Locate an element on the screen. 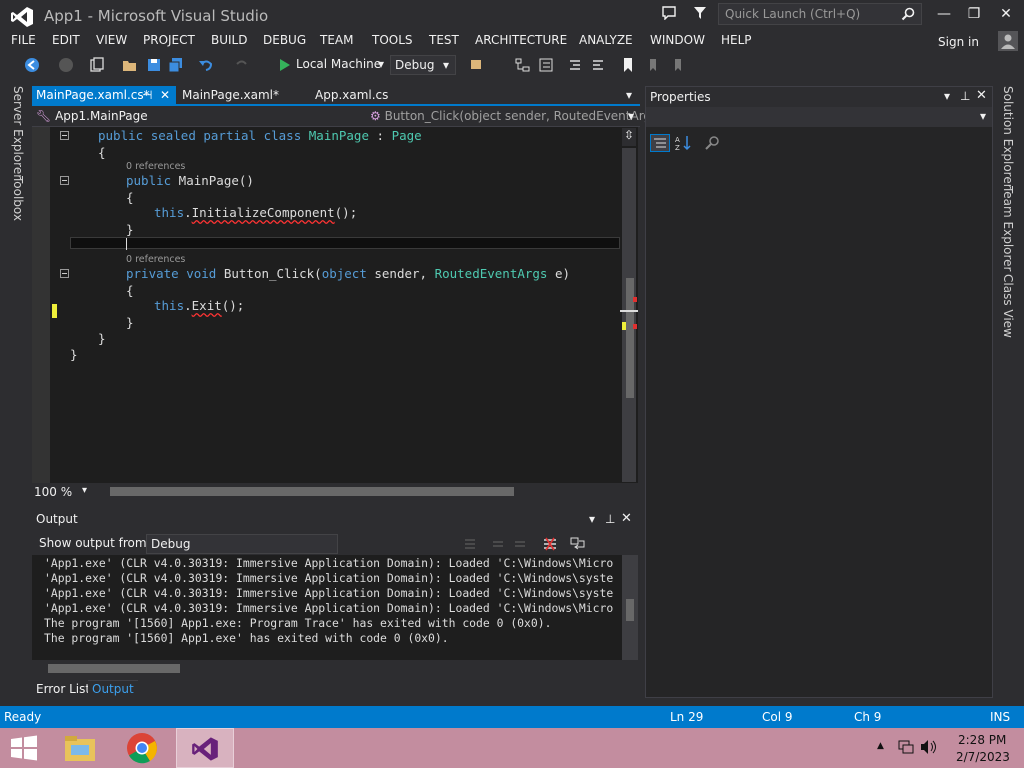 The image size is (1024, 768). browser-link-icon is located at coordinates (478, 65).